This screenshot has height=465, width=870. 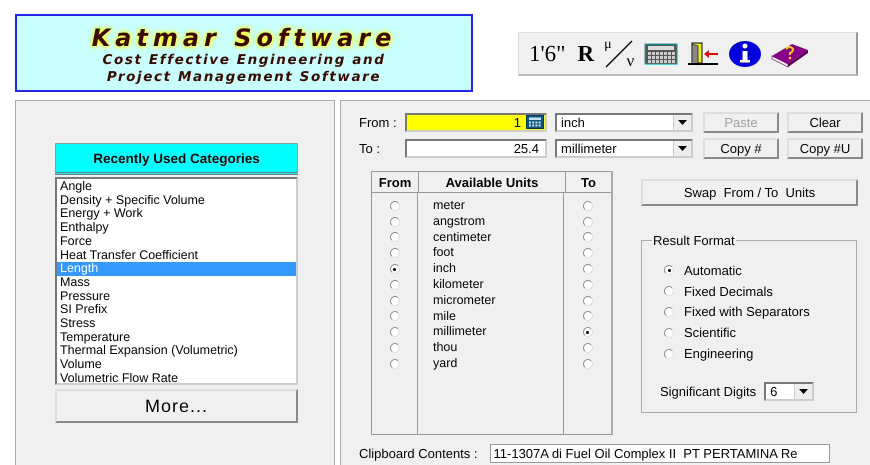 What do you see at coordinates (244, 60) in the screenshot?
I see `logo-subtitle: Cost Effective Engineering and` at bounding box center [244, 60].